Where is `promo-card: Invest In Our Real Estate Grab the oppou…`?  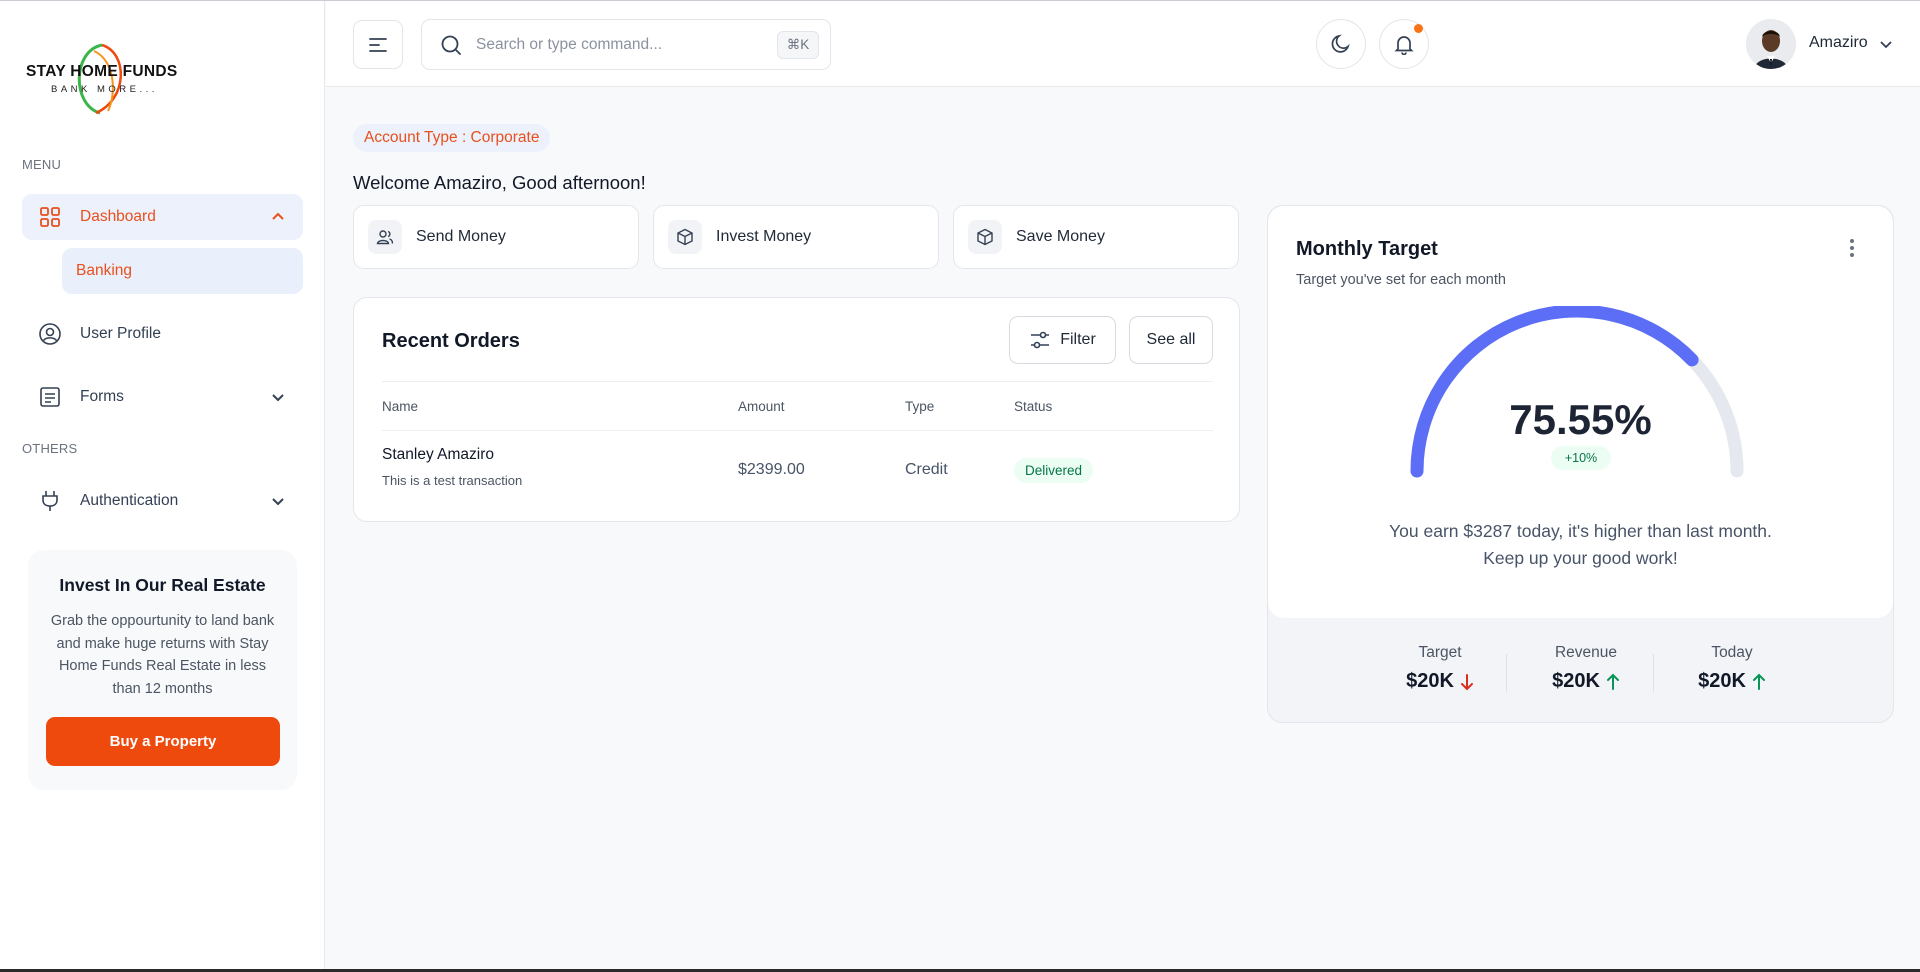 promo-card: Invest In Our Real Estate Grab the oppou… is located at coordinates (162, 670).